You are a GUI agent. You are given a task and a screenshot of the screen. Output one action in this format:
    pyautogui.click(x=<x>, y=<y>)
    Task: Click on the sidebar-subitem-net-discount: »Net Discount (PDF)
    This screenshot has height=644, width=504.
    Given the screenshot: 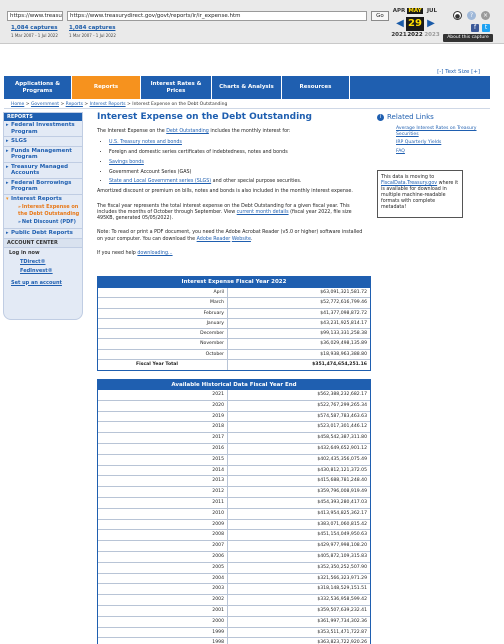 What is the action you would take?
    pyautogui.click(x=43, y=223)
    